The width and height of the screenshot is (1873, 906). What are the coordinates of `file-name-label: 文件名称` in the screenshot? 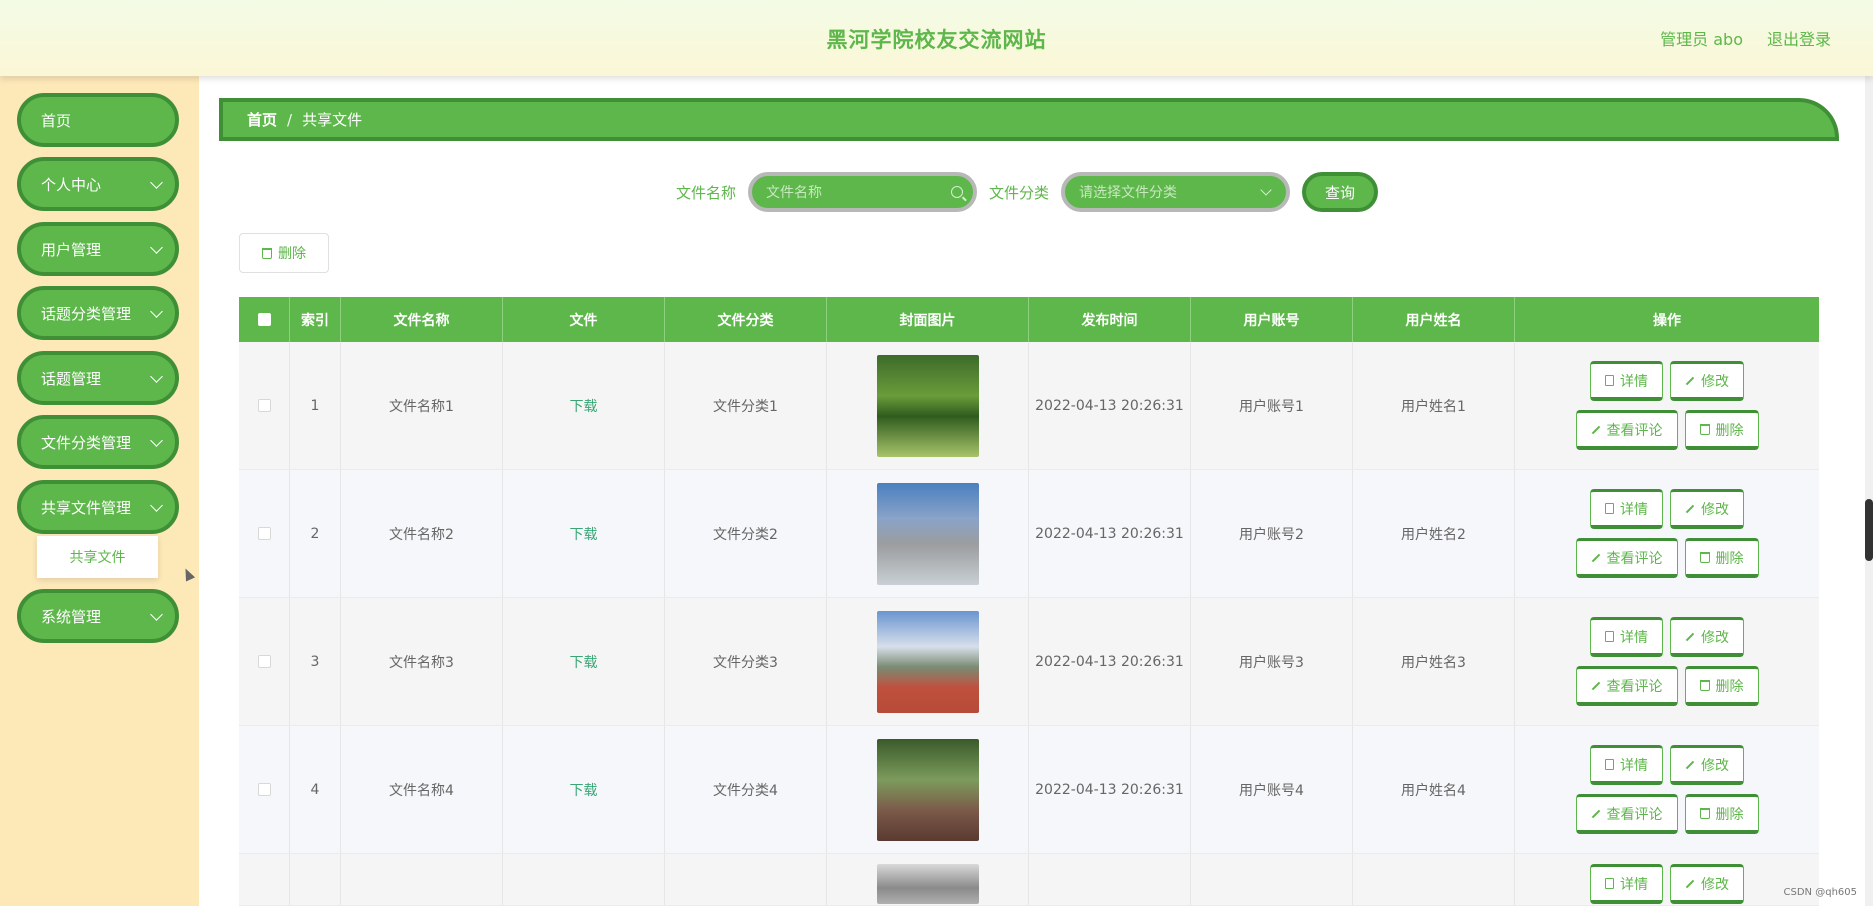 It's located at (706, 192).